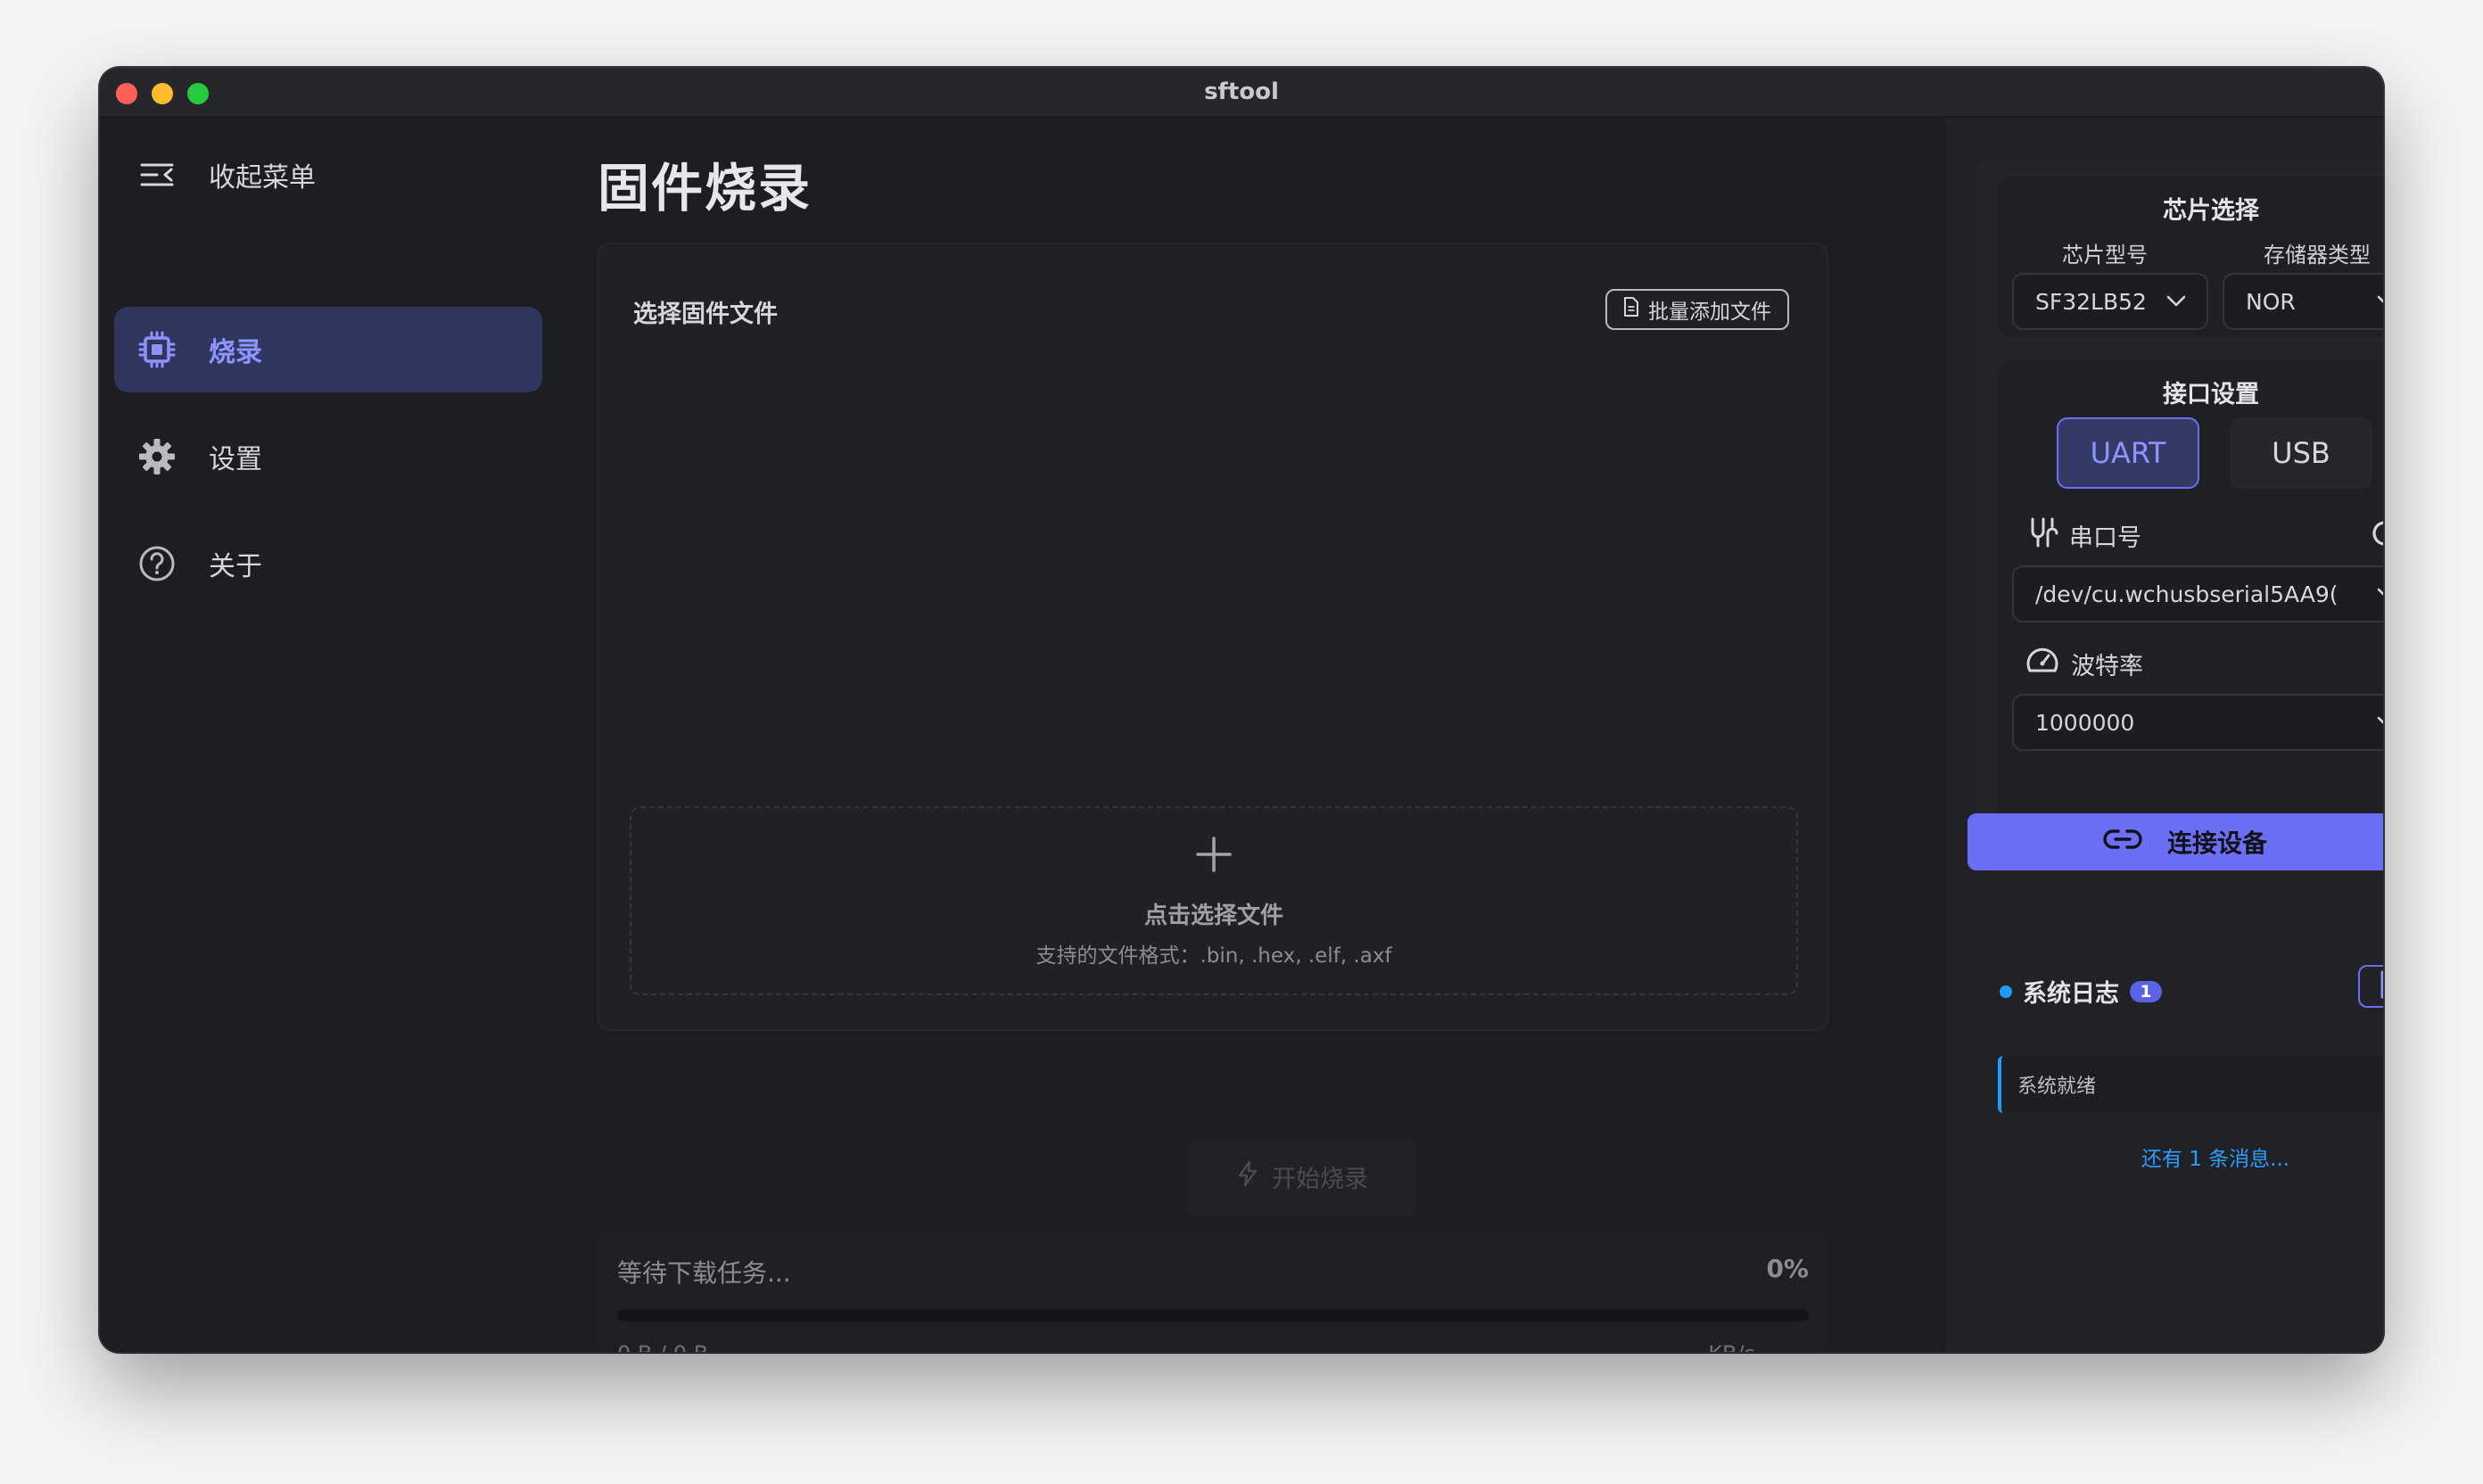 This screenshot has width=2483, height=1484. I want to click on serial-port-select: /dev/cu.wchusbserial5AA9(, so click(2197, 593).